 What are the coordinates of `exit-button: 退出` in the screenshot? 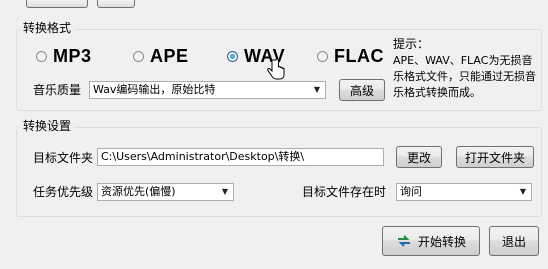 It's located at (514, 241).